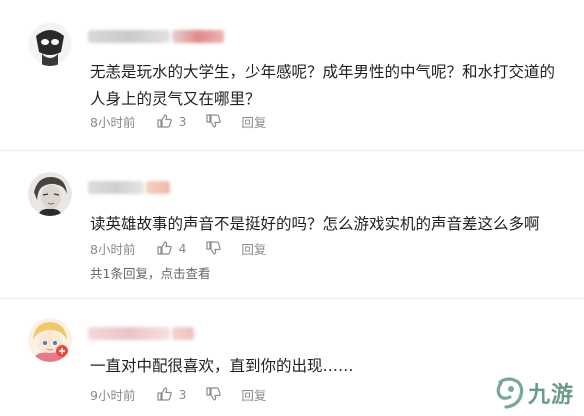 This screenshot has height=416, width=584. I want to click on comment-meta: 8小时前 3 回复, so click(178, 121).